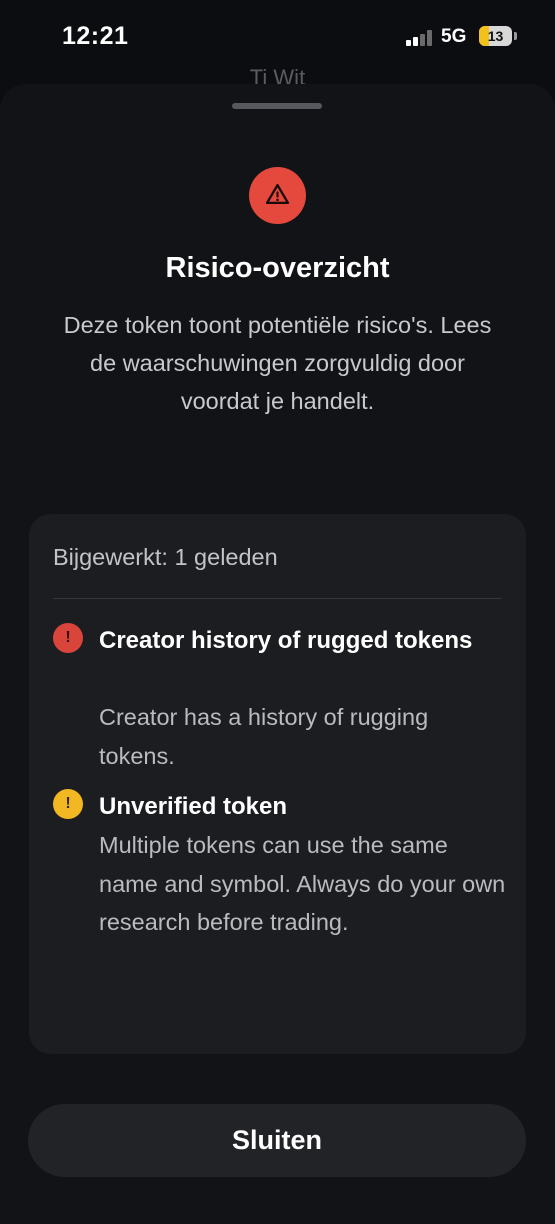 The height and width of the screenshot is (1224, 555). I want to click on battery-percentage: 13, so click(495, 36).